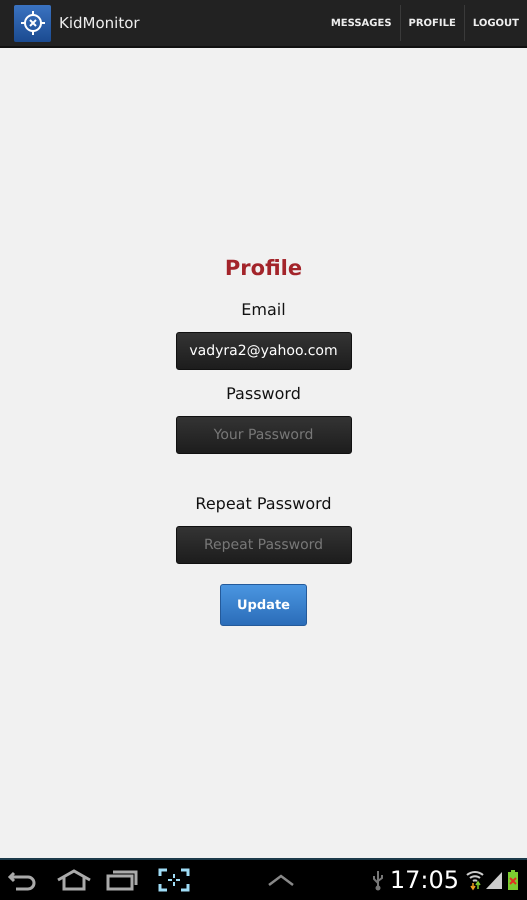 This screenshot has height=900, width=527. I want to click on back-icon, so click(23, 880).